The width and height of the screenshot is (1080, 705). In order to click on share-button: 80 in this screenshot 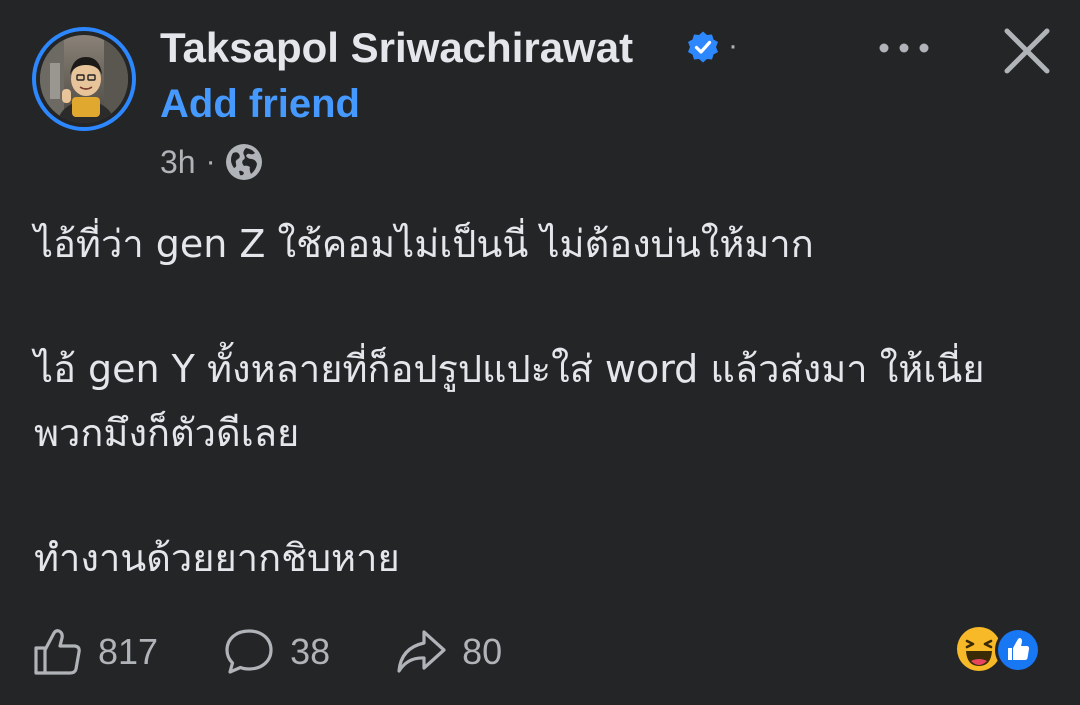, I will do `click(448, 652)`.